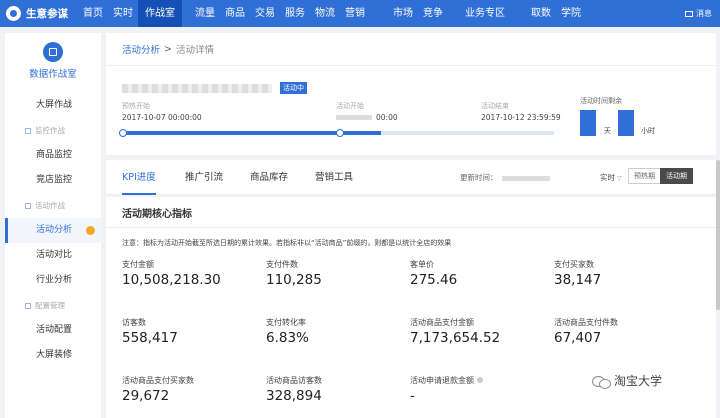 This screenshot has width=720, height=418. Describe the element at coordinates (442, 380) in the screenshot. I see `metric-label-text: 活动申请退款金额` at that location.